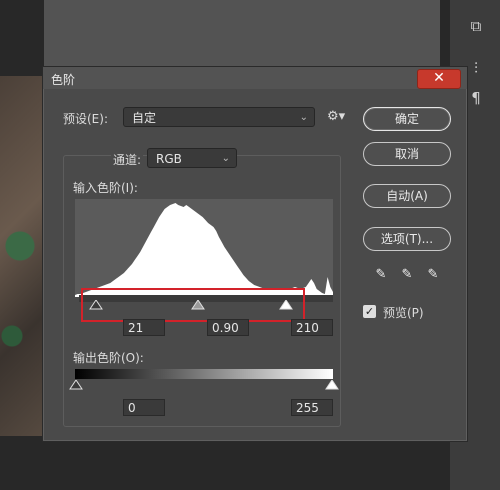  What do you see at coordinates (242, 33) in the screenshot?
I see `canvas-area` at bounding box center [242, 33].